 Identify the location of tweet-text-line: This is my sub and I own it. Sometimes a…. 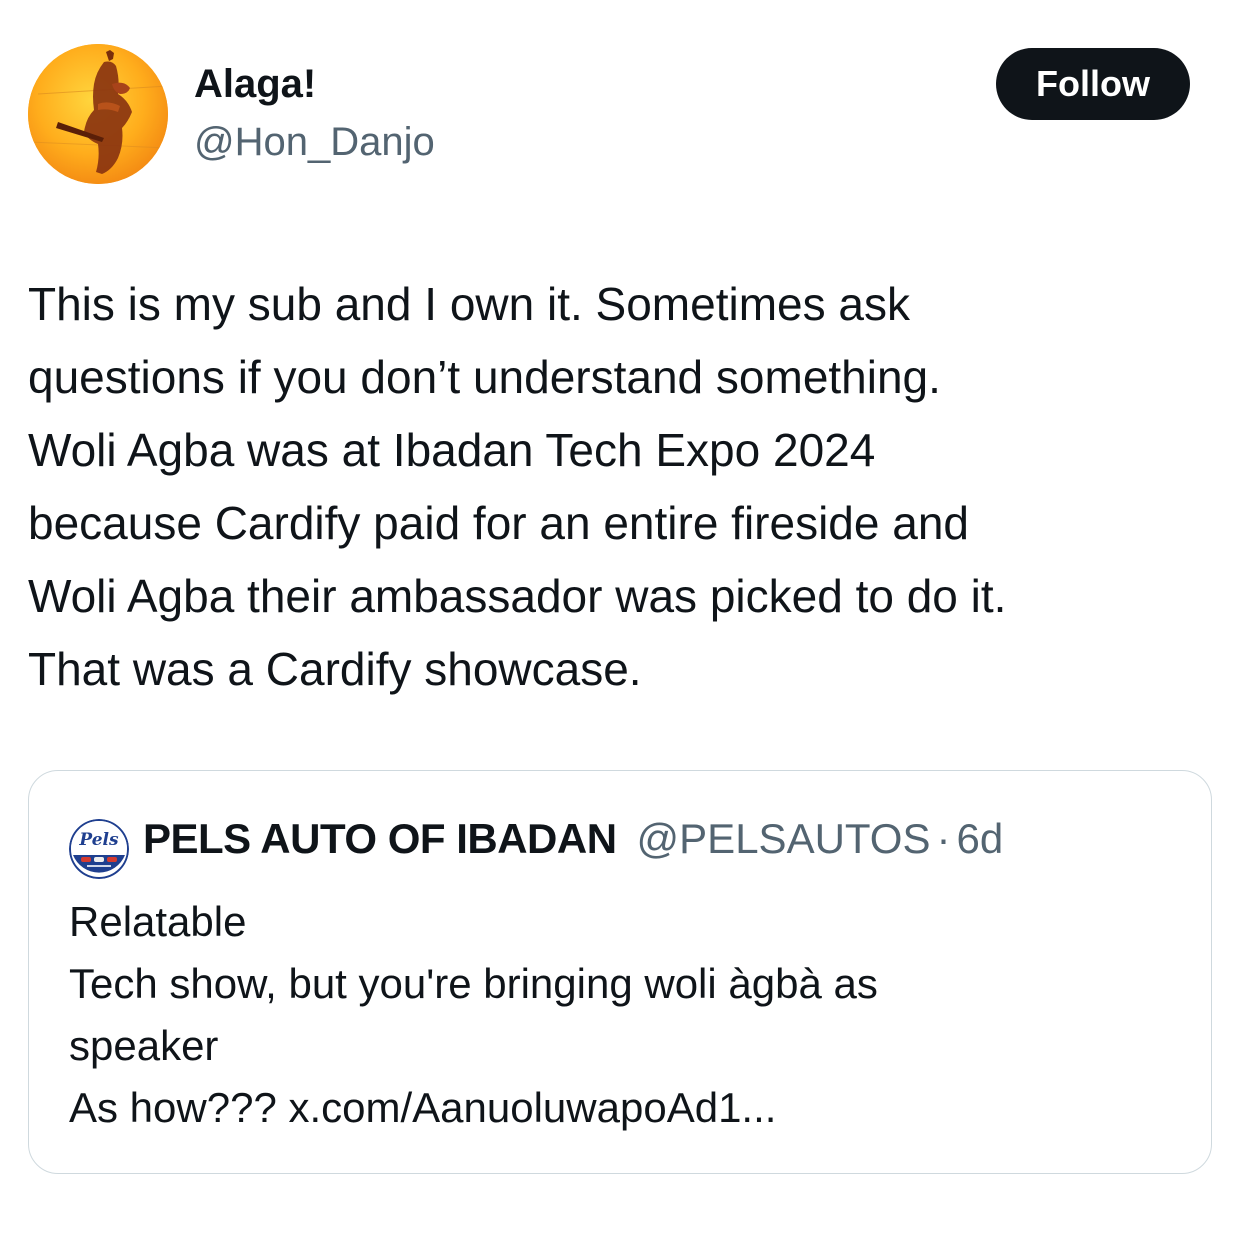
(469, 304).